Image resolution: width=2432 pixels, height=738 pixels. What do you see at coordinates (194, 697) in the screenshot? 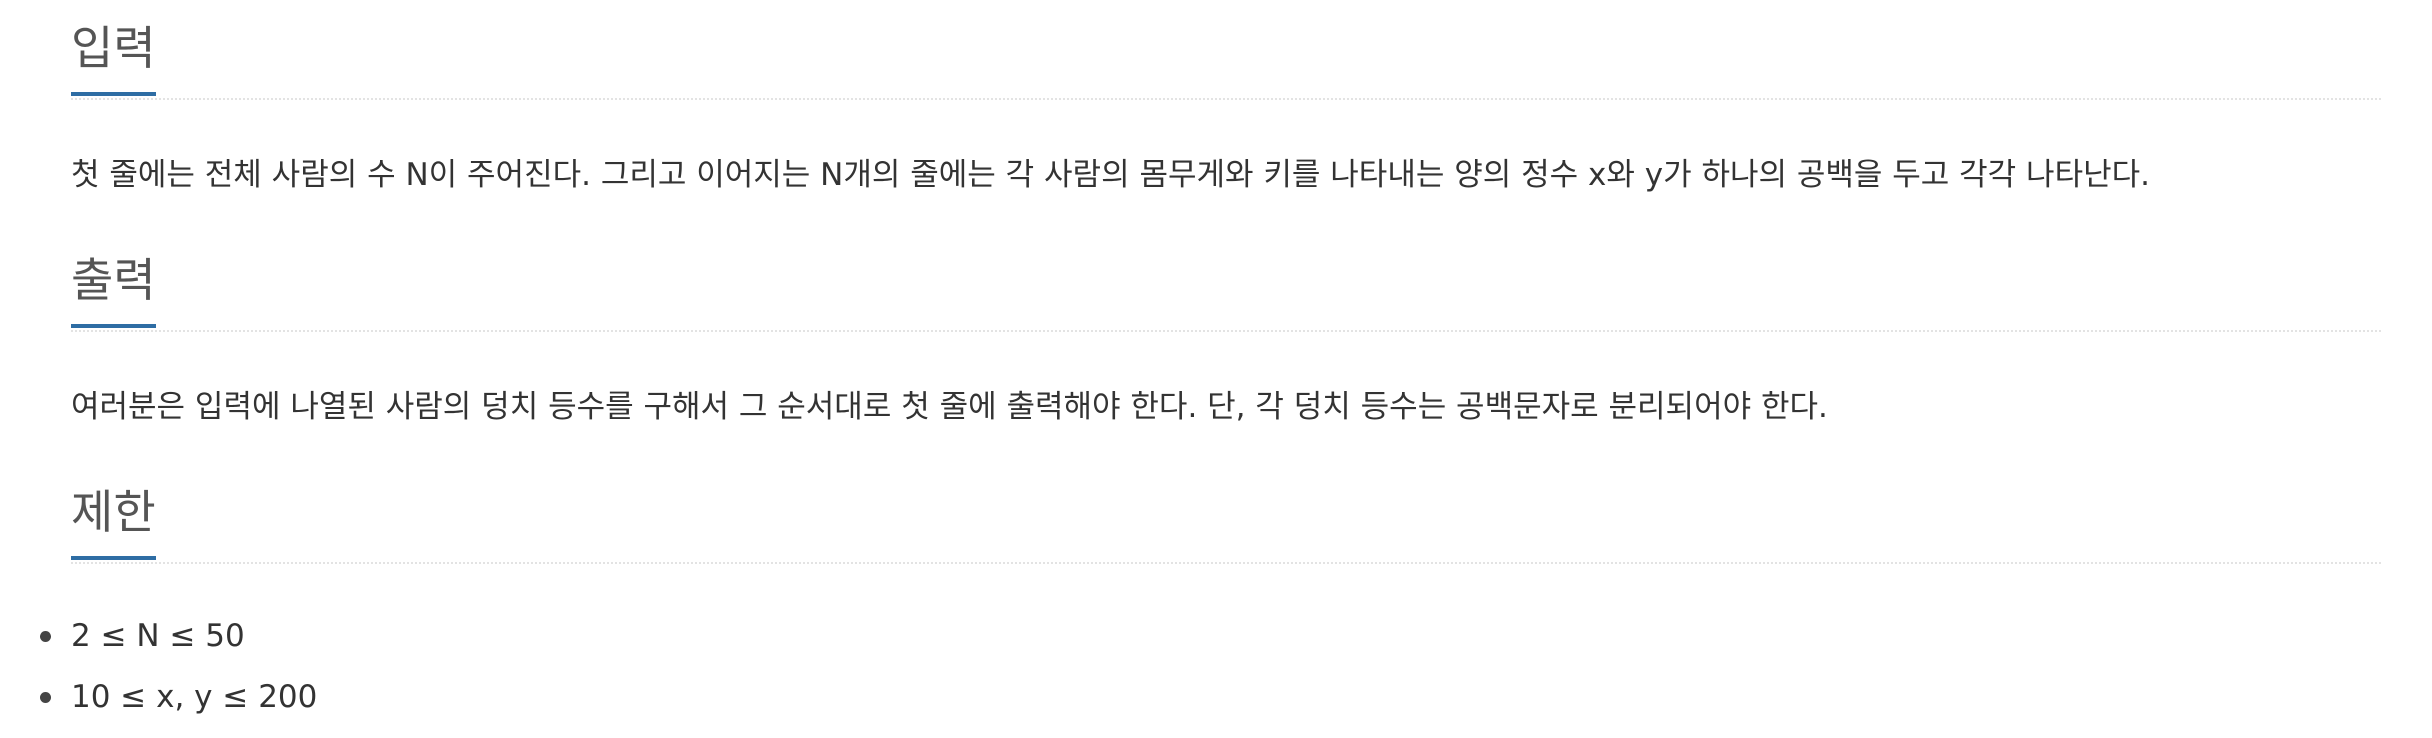
I see `limit-item-text: 10 ≤ x, y ≤ 200` at bounding box center [194, 697].